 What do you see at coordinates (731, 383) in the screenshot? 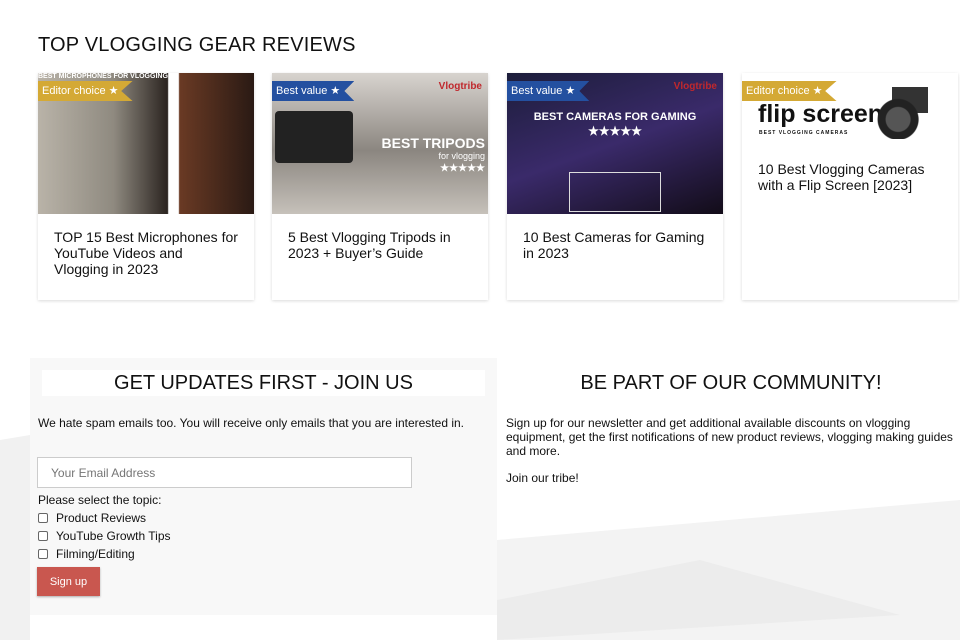
I see `community-heading: BE PART OF OUR COMMUNITY!` at bounding box center [731, 383].